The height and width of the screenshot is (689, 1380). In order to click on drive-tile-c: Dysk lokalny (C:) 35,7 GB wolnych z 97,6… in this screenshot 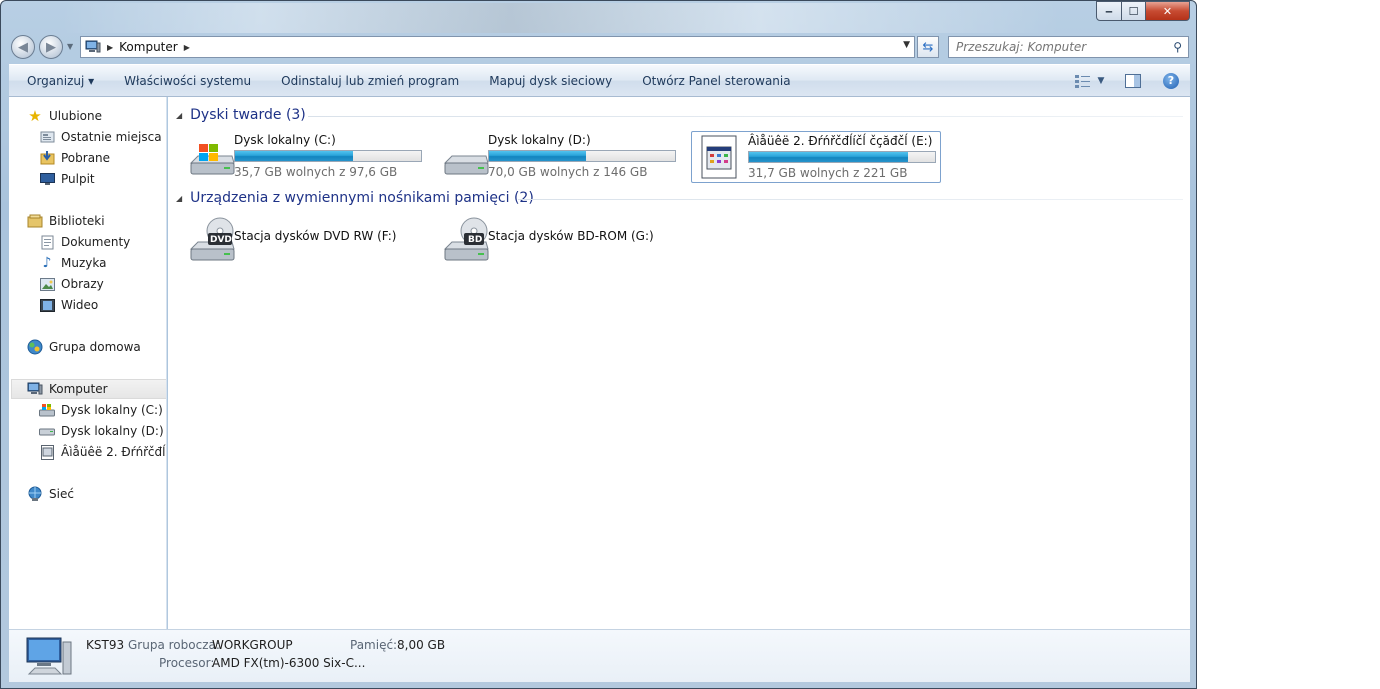, I will do `click(303, 157)`.